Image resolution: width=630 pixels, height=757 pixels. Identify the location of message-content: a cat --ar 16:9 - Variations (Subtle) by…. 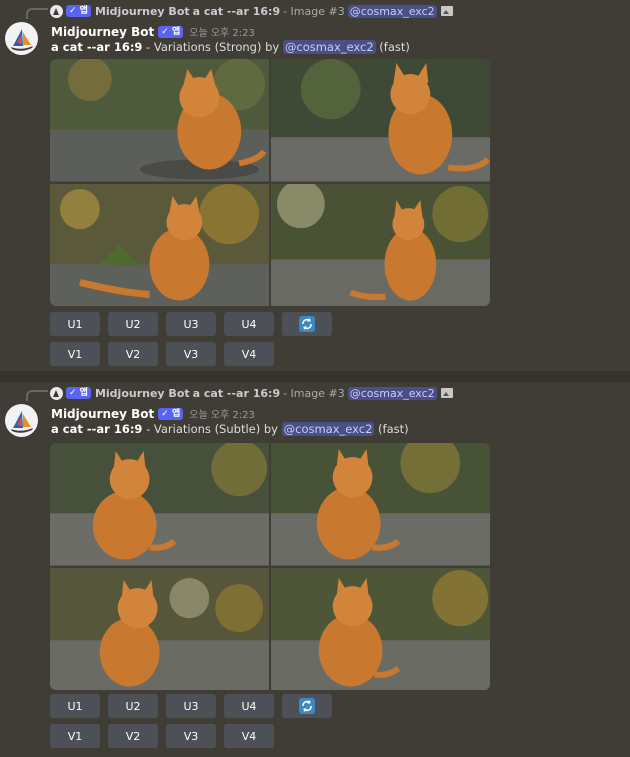
(230, 429).